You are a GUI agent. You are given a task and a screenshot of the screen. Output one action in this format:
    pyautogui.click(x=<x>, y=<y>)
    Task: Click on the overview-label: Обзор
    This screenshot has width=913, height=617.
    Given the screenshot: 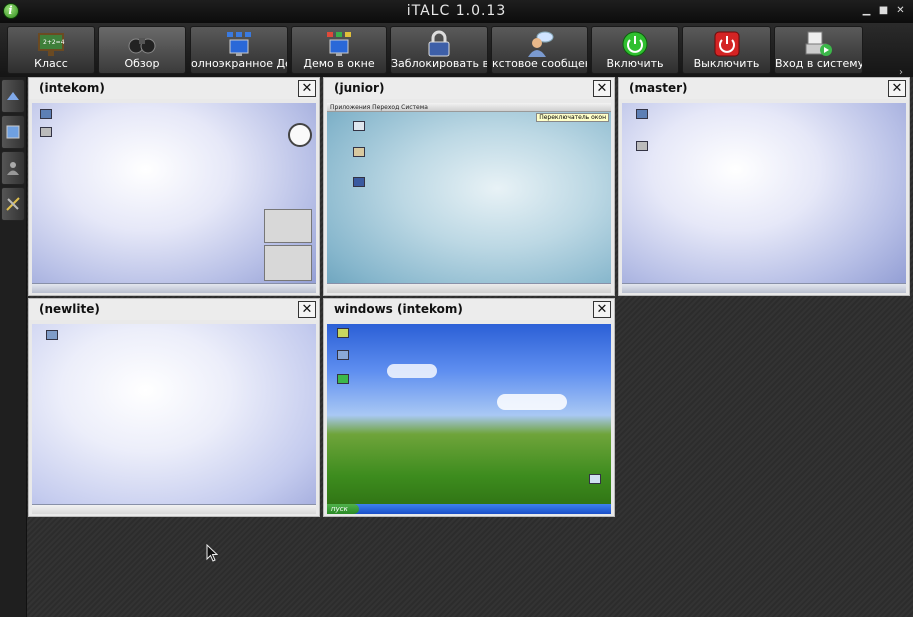 What is the action you would take?
    pyautogui.click(x=142, y=63)
    